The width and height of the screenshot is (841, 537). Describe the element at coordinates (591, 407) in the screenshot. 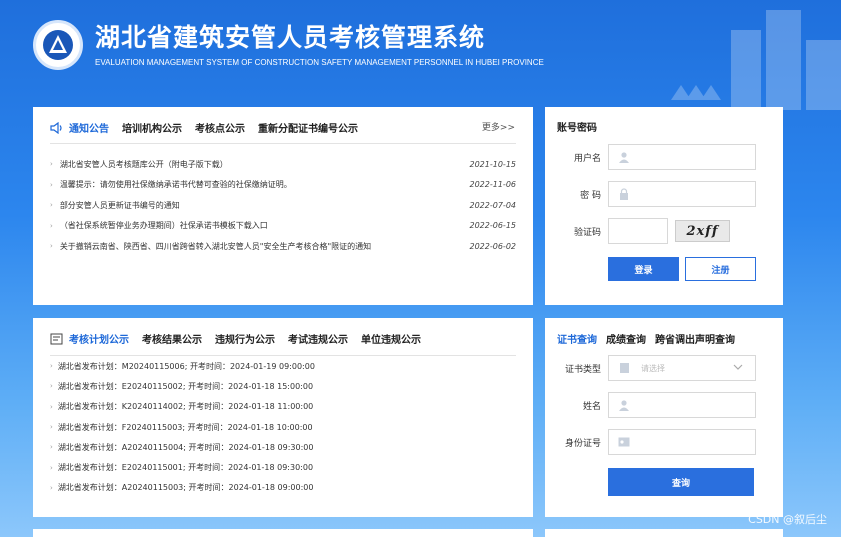

I see `name-label: 姓名` at that location.